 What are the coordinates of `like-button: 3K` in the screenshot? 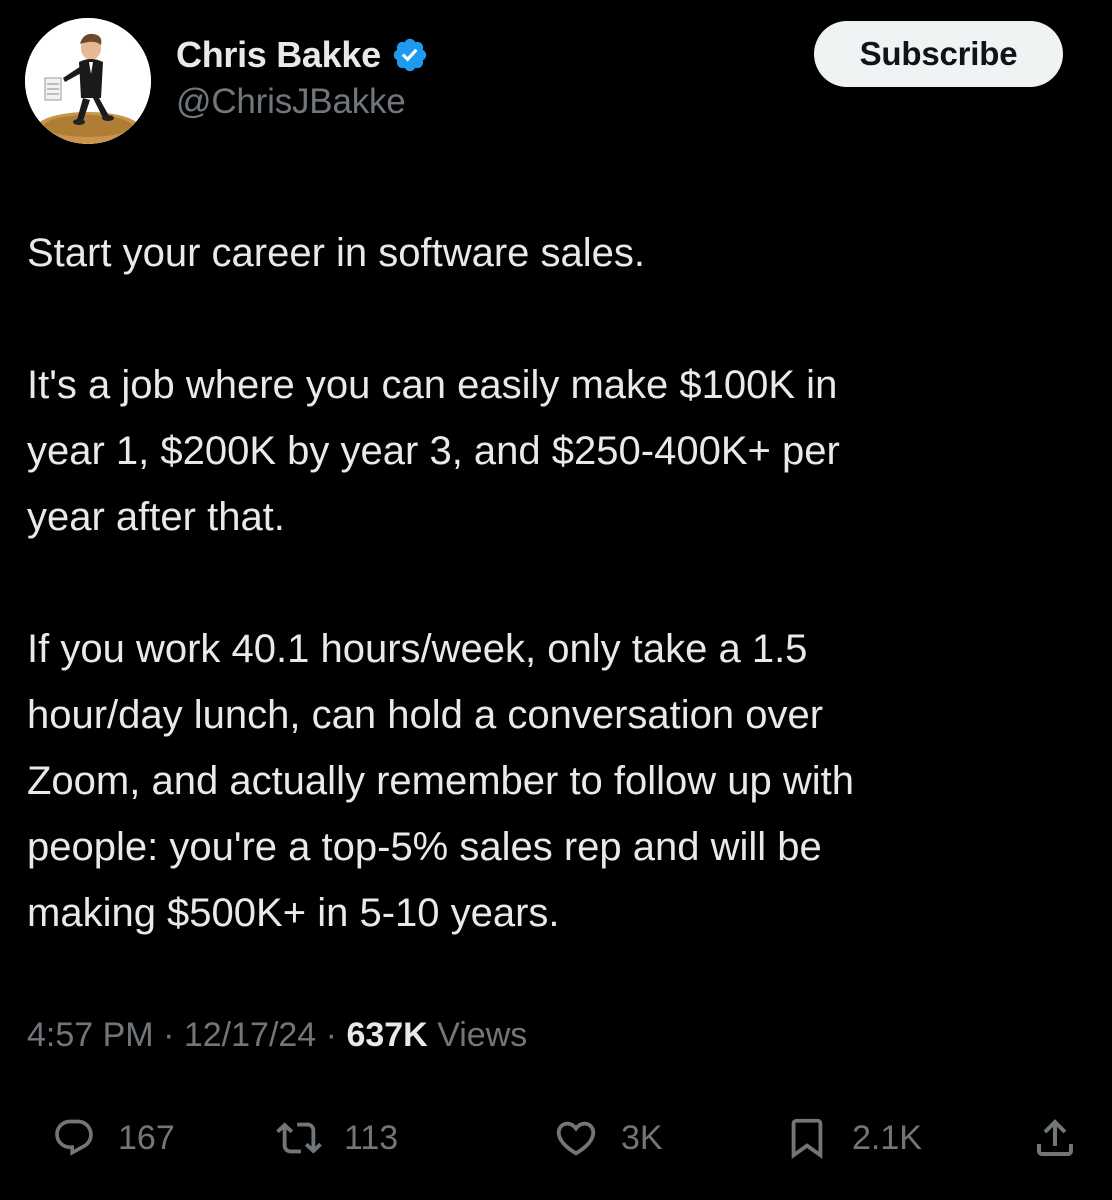 It's located at (608, 1138).